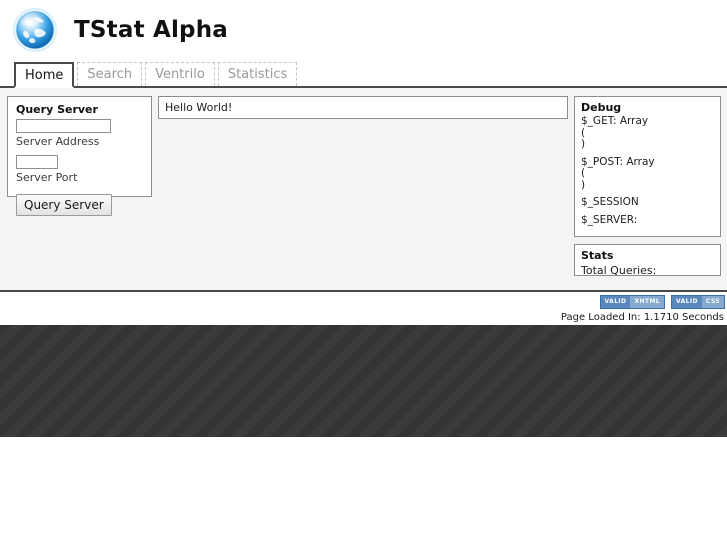 Image resolution: width=727 pixels, height=545 pixels. I want to click on total-queries-label: Total Queries:, so click(619, 270).